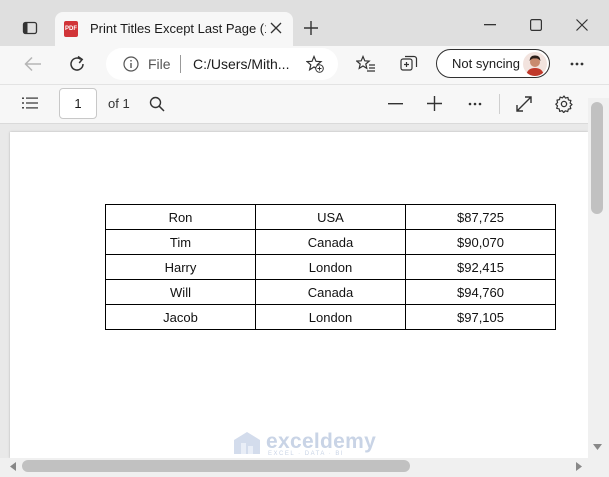 Image resolution: width=609 pixels, height=477 pixels. I want to click on scroll-left-arrow-icon, so click(13, 466).